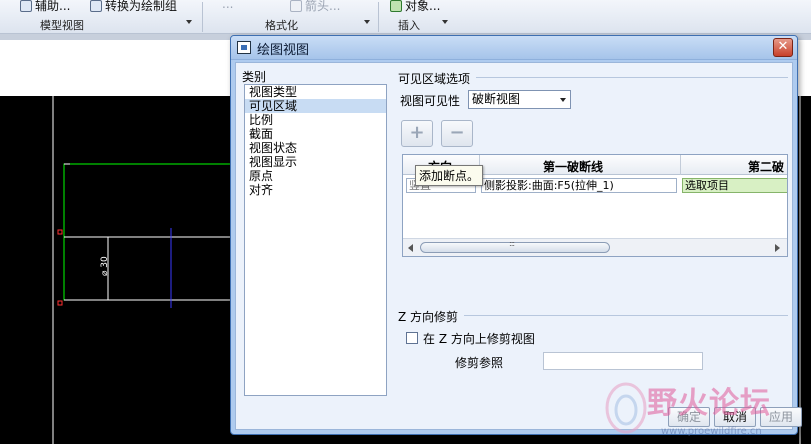 Image resolution: width=811 pixels, height=444 pixels. Describe the element at coordinates (254, 77) in the screenshot. I see `category-label: 类别` at that location.